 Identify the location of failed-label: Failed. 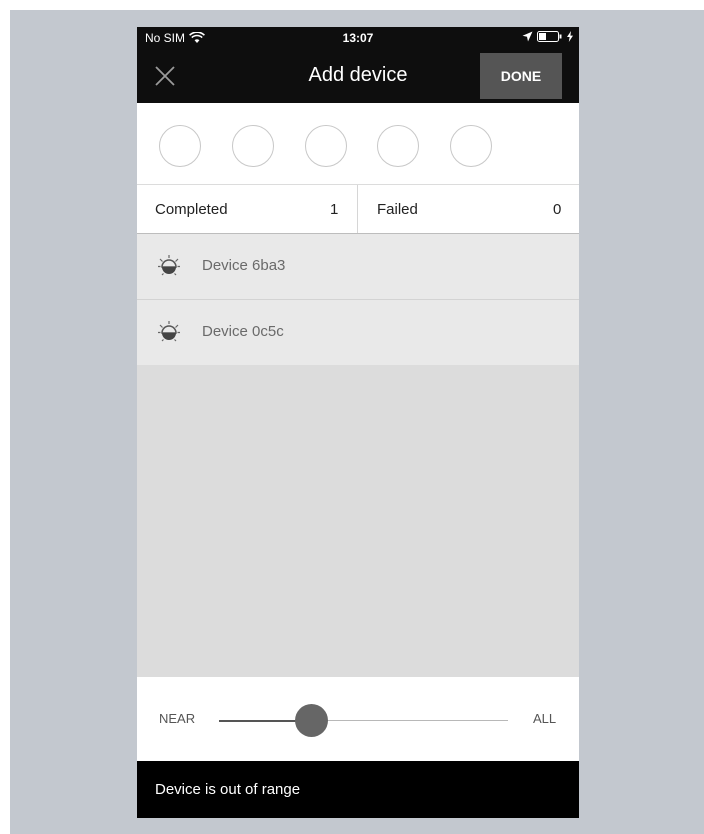
(397, 209).